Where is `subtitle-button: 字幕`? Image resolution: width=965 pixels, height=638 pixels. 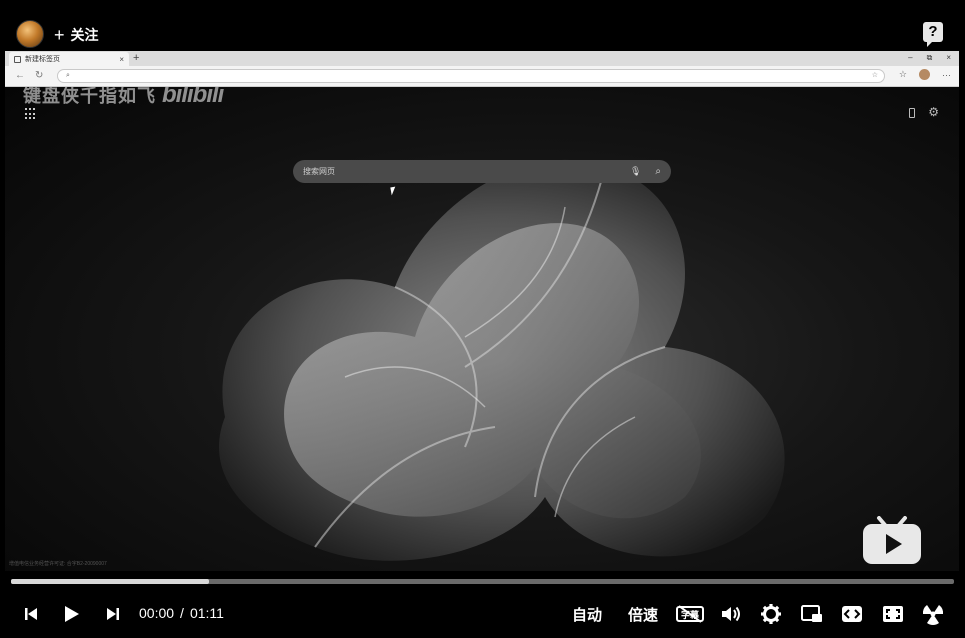
subtitle-button: 字幕 is located at coordinates (690, 614).